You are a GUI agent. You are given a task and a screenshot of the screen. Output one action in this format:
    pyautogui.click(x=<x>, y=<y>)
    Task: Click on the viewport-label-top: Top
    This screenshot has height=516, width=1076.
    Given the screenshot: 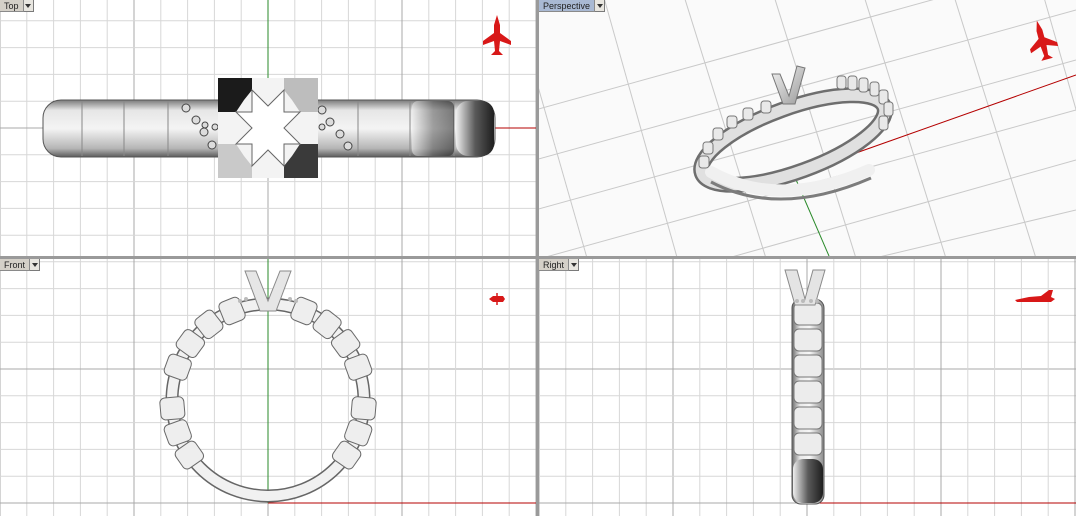 What is the action you would take?
    pyautogui.click(x=17, y=6)
    